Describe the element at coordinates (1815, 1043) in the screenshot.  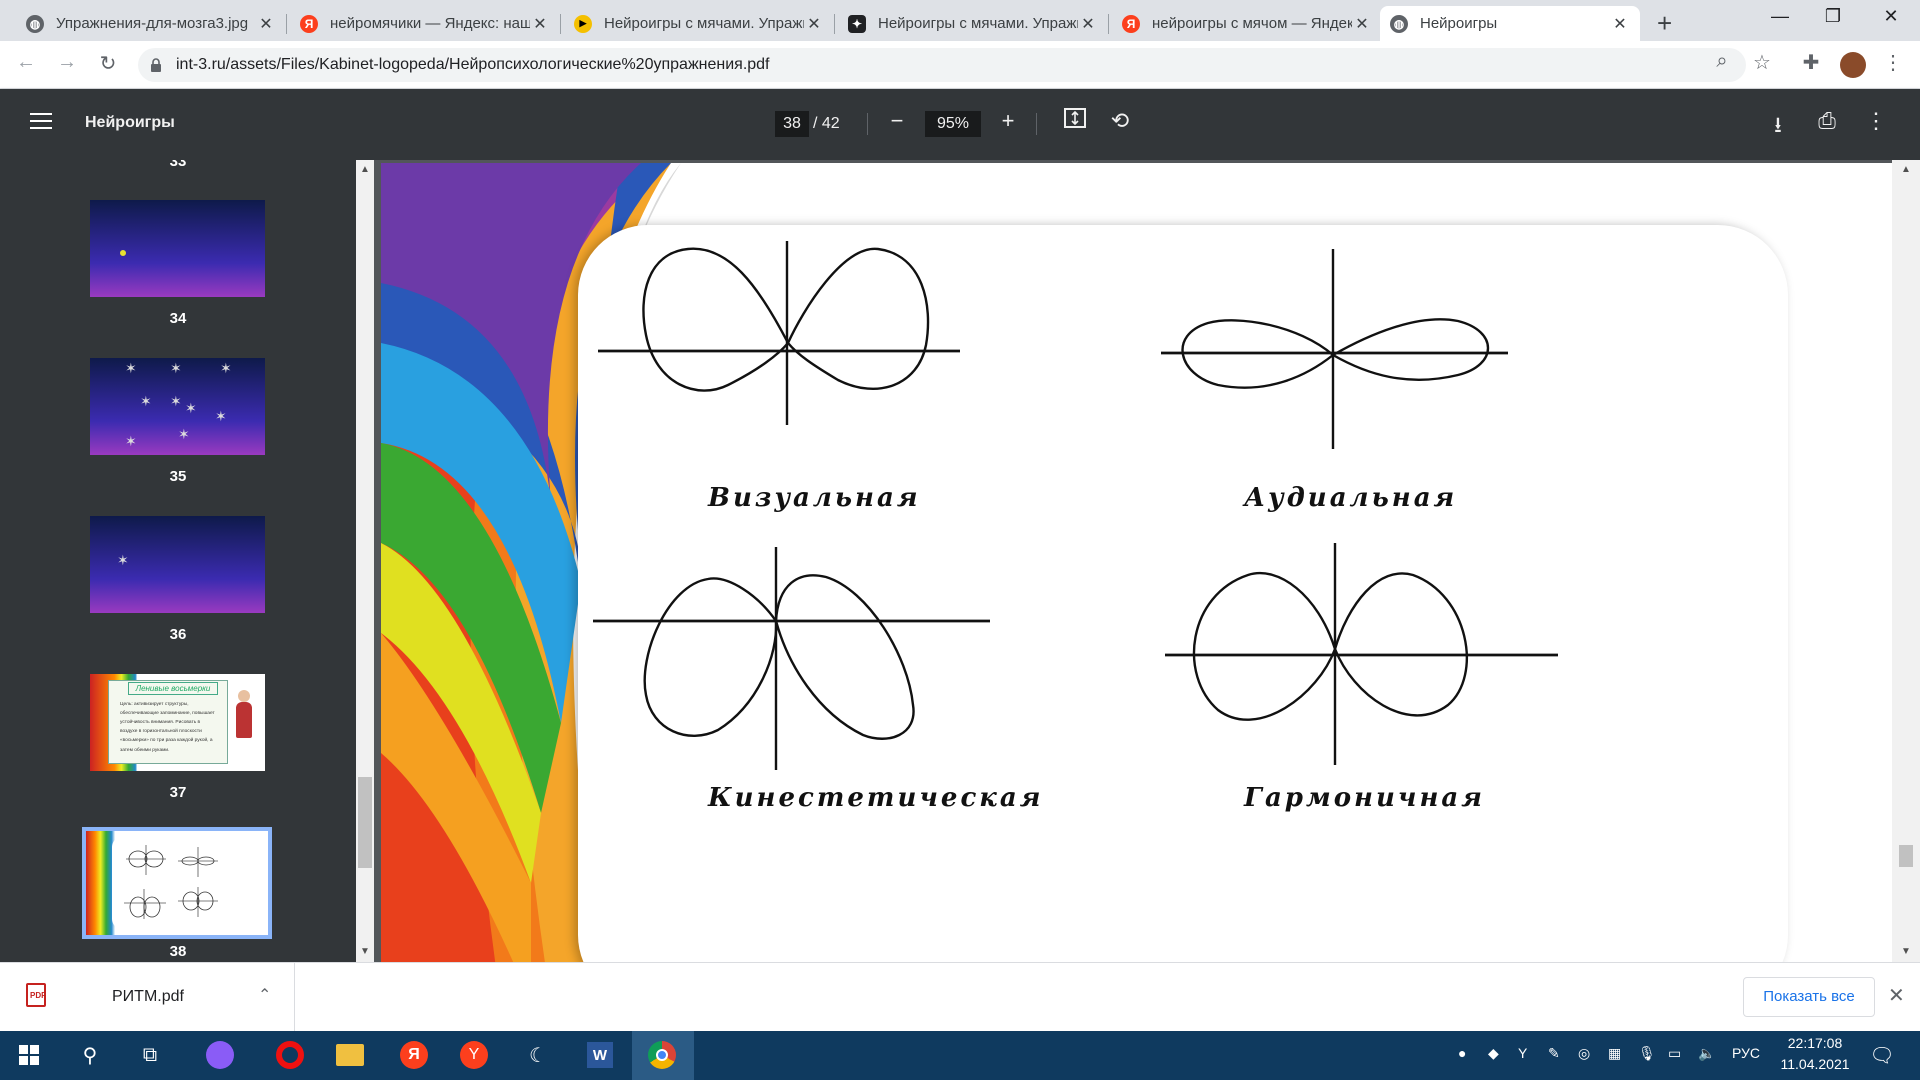
I see `clock-time: 22:17:08` at that location.